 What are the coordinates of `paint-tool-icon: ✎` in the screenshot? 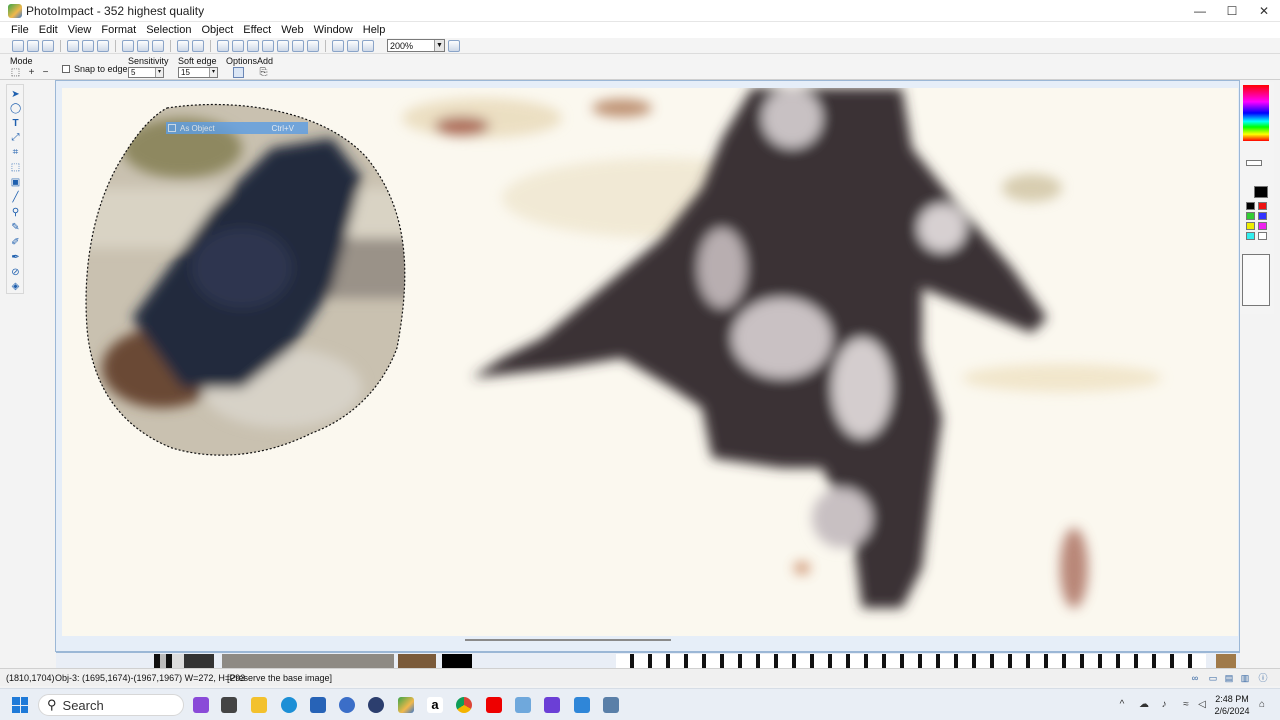 It's located at (15, 227).